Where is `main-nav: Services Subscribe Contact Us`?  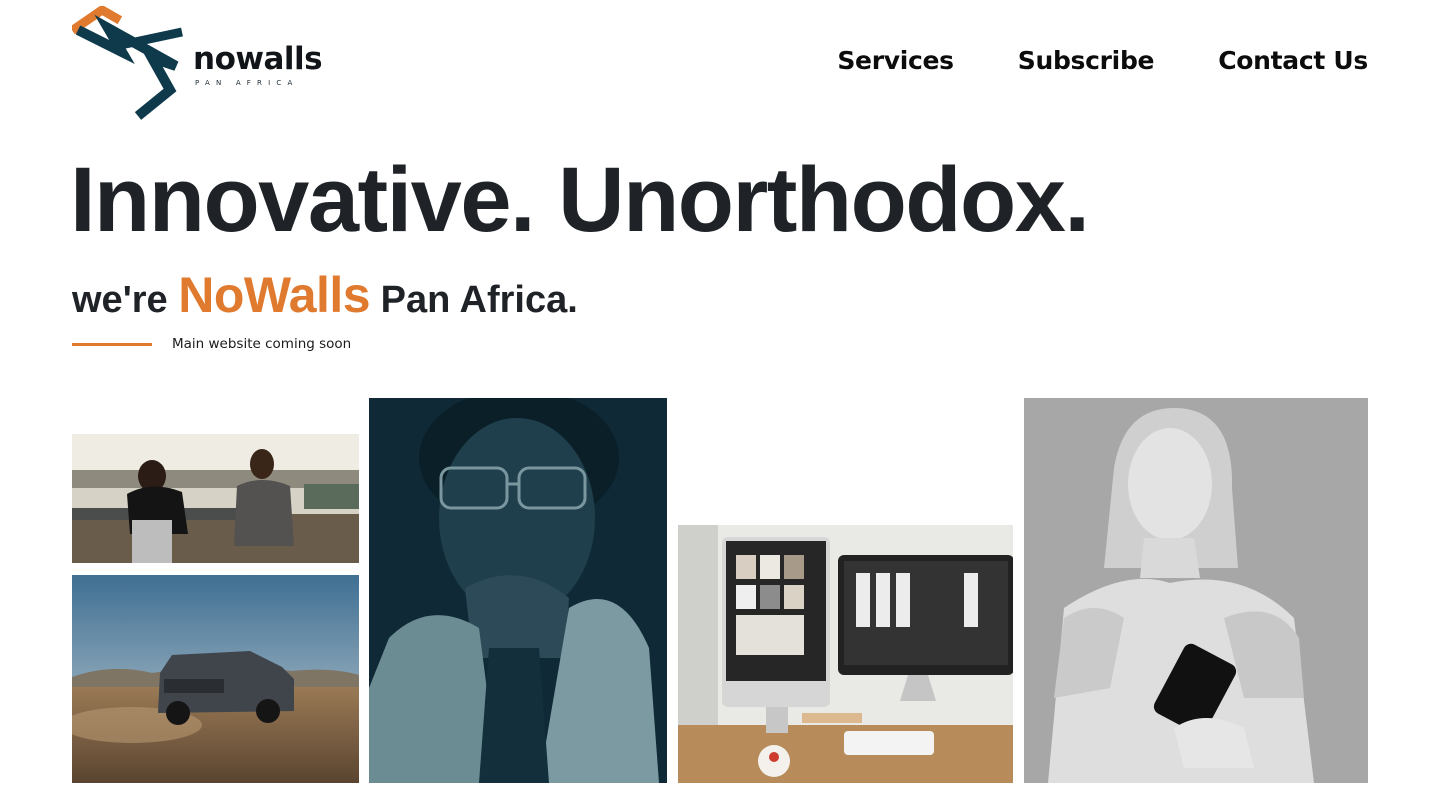
main-nav: Services Subscribe Contact Us is located at coordinates (1102, 61).